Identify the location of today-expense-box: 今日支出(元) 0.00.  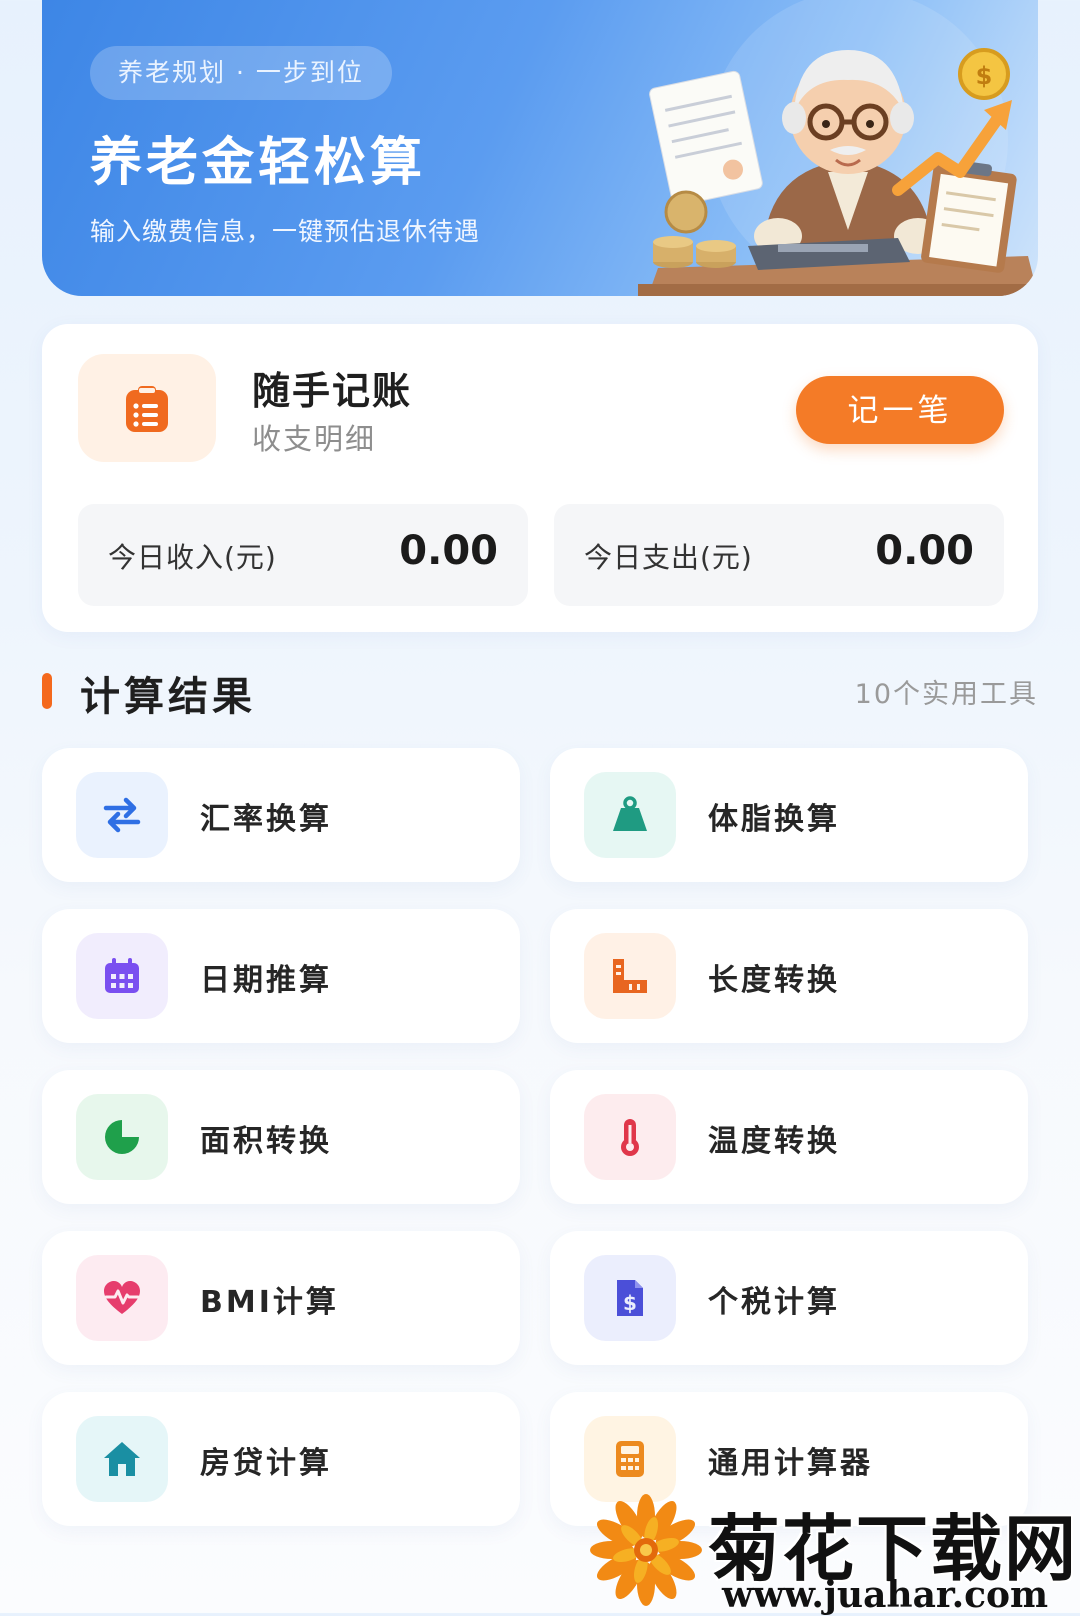
(779, 555).